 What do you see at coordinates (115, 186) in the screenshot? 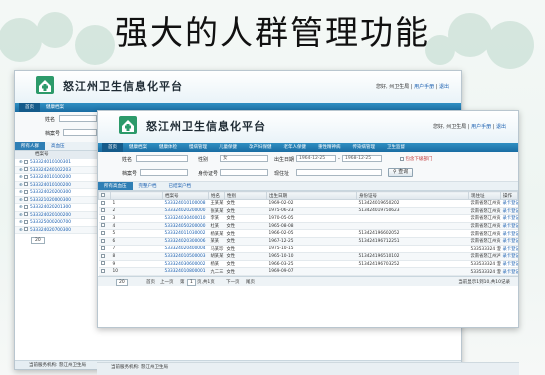
I see `subtab-all-hypertension: 所有高血压` at bounding box center [115, 186].